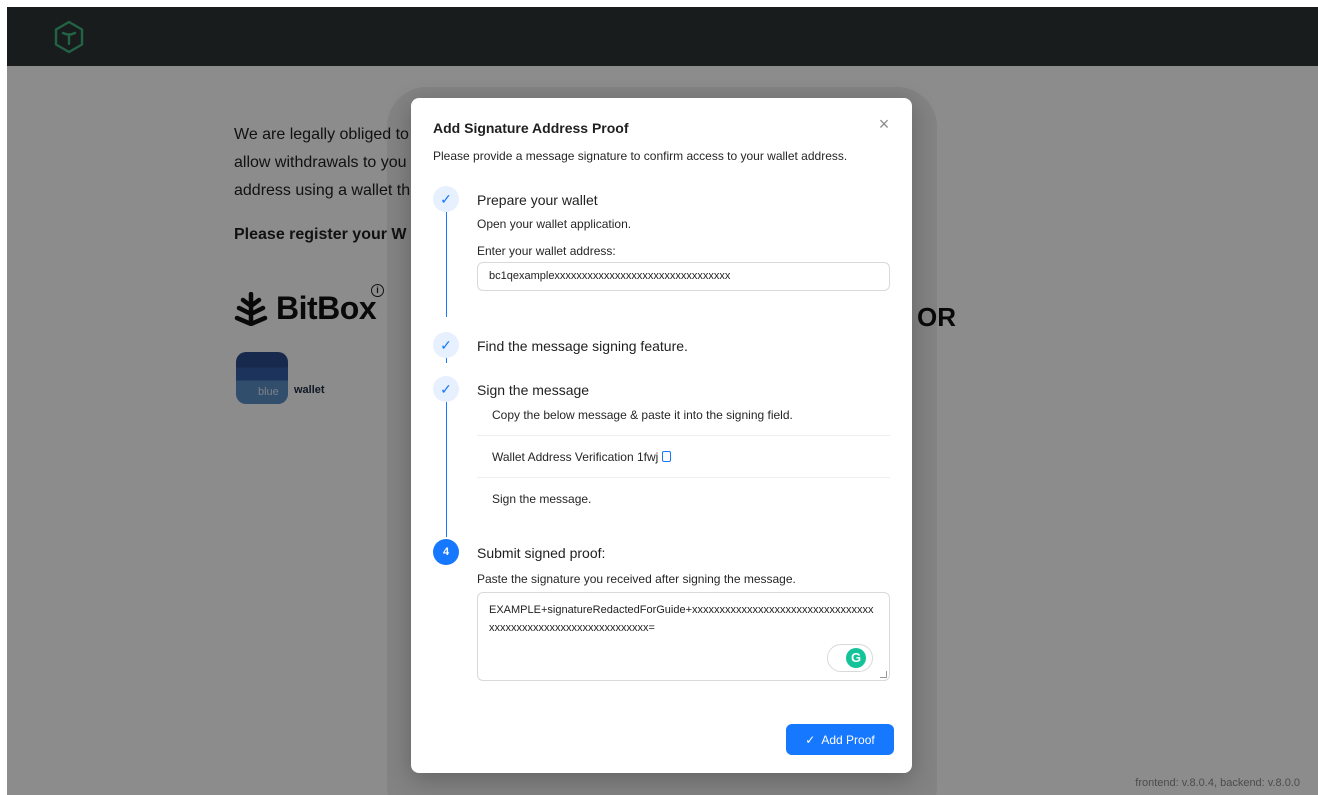 This screenshot has height=795, width=1318. Describe the element at coordinates (575, 456) in the screenshot. I see `verification-message: Wallet Address Verification 1fwj` at that location.